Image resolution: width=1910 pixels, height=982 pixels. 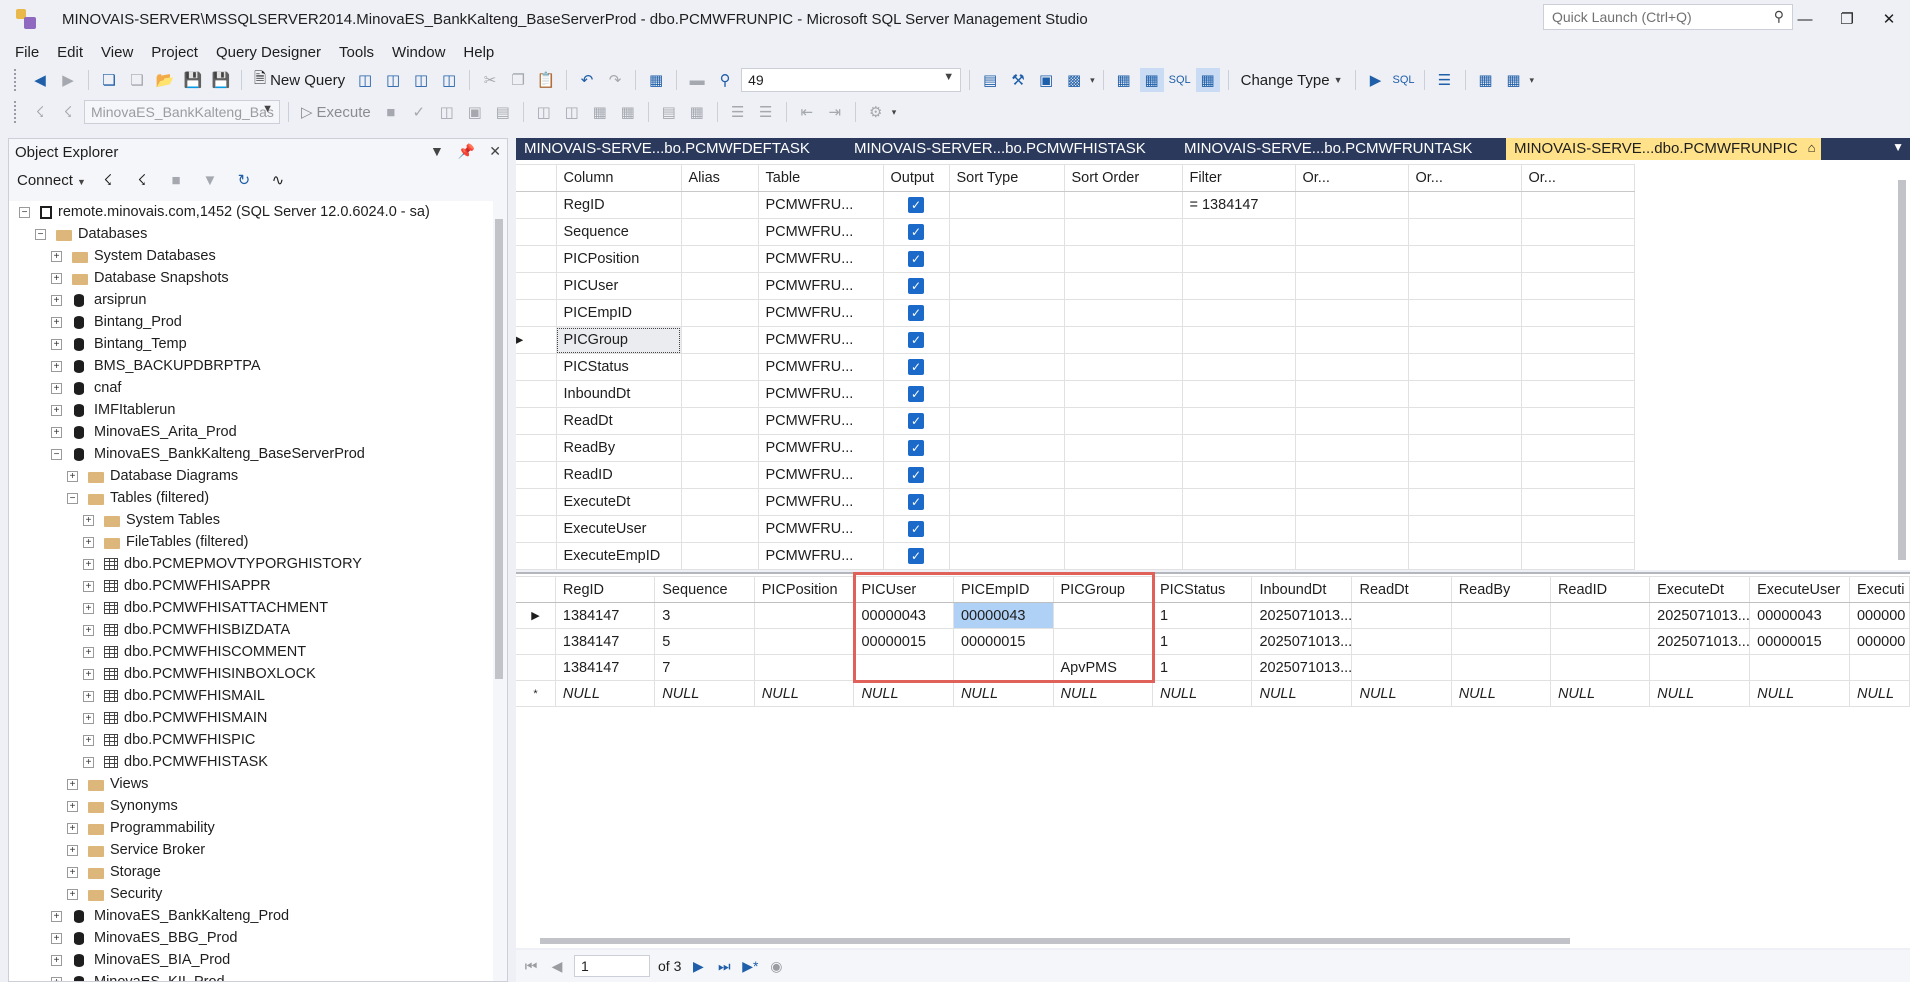 I want to click on tree-node: + System Databases, so click(x=251, y=256).